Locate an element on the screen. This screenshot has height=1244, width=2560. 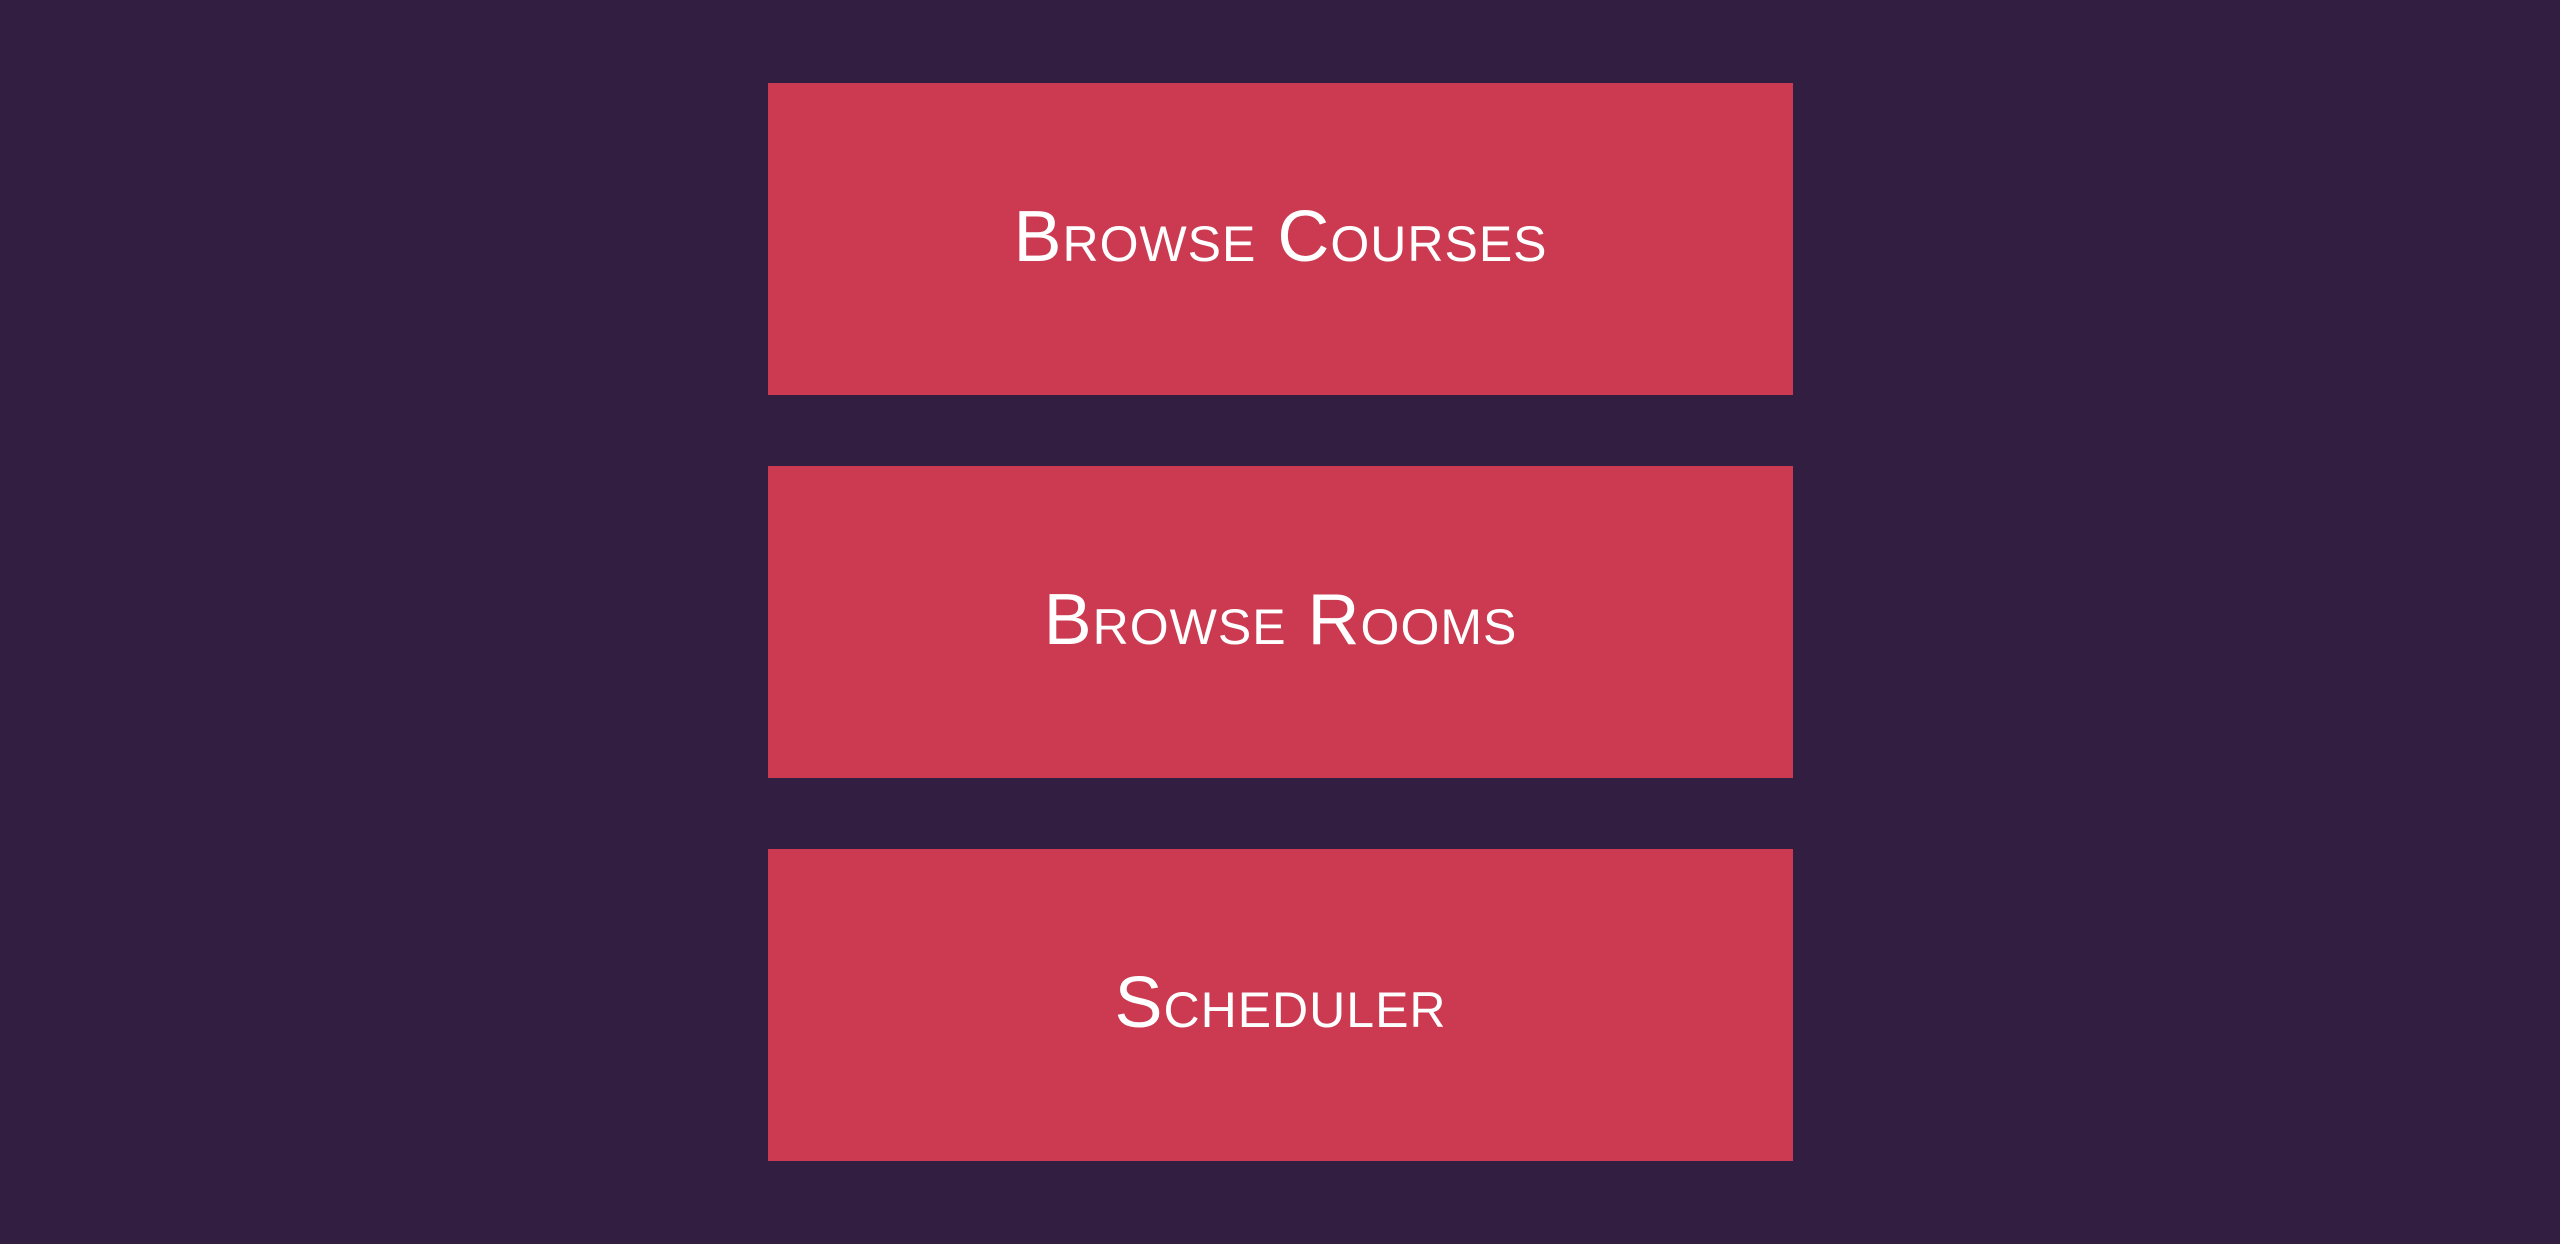
browse-rooms-label: Browse Rooms is located at coordinates (1280, 620).